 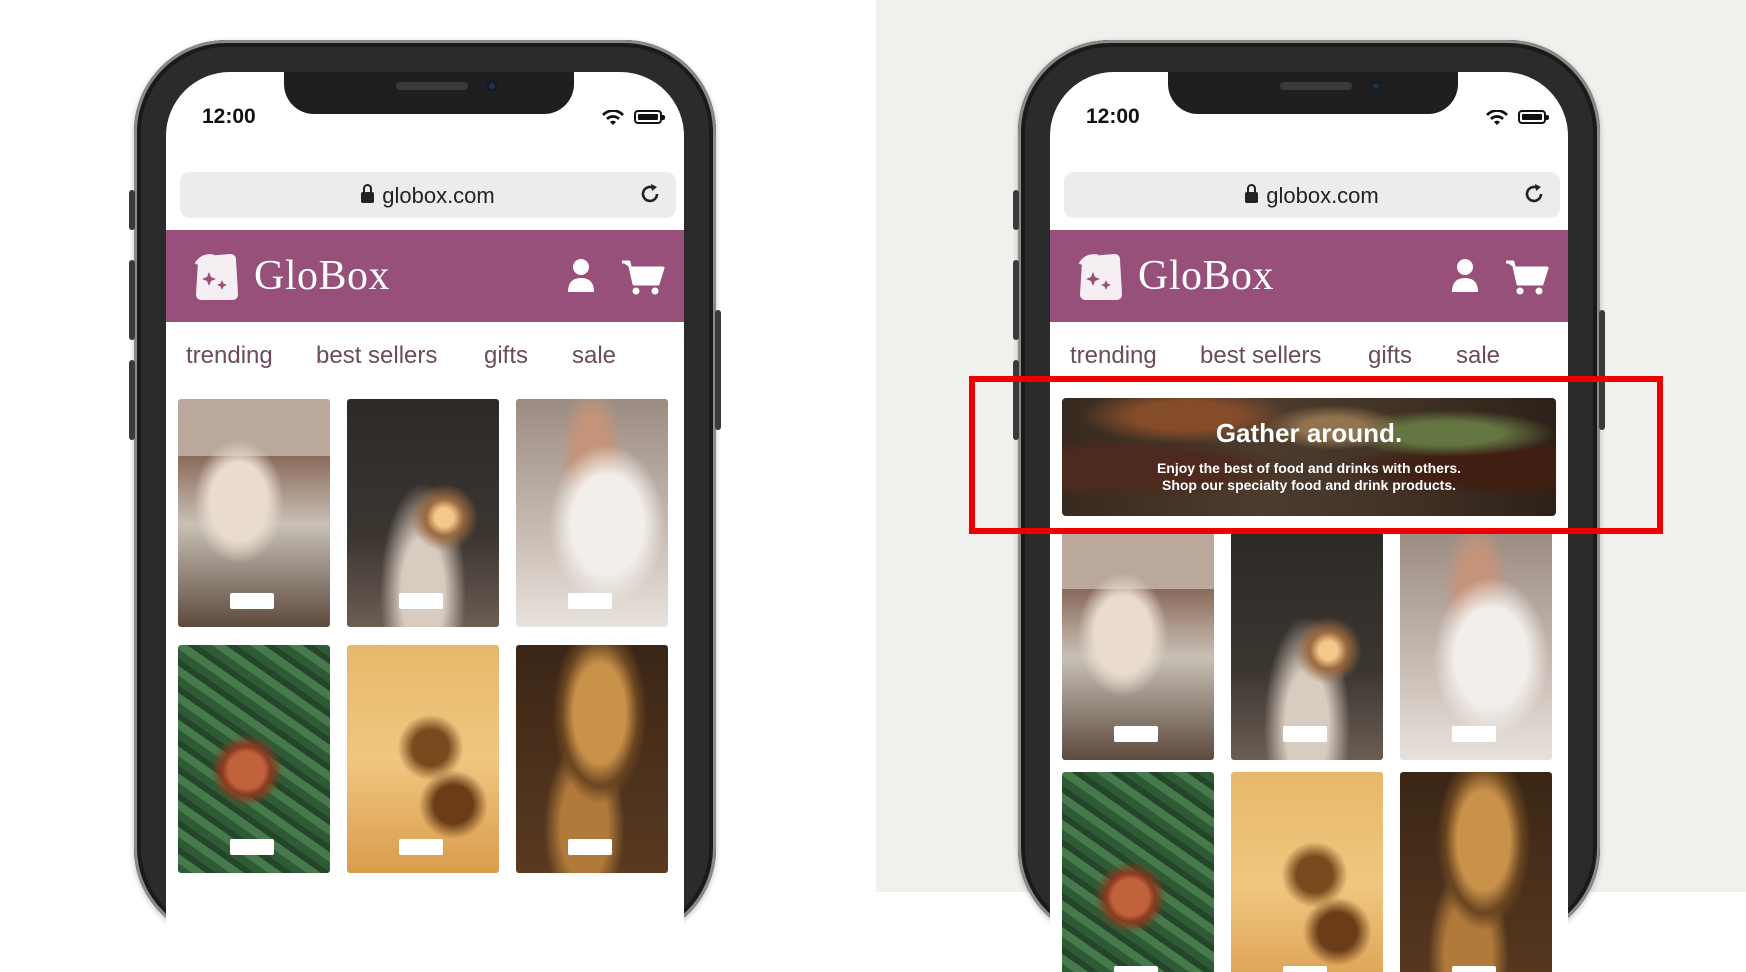 I want to click on highlight-box, so click(x=1316, y=455).